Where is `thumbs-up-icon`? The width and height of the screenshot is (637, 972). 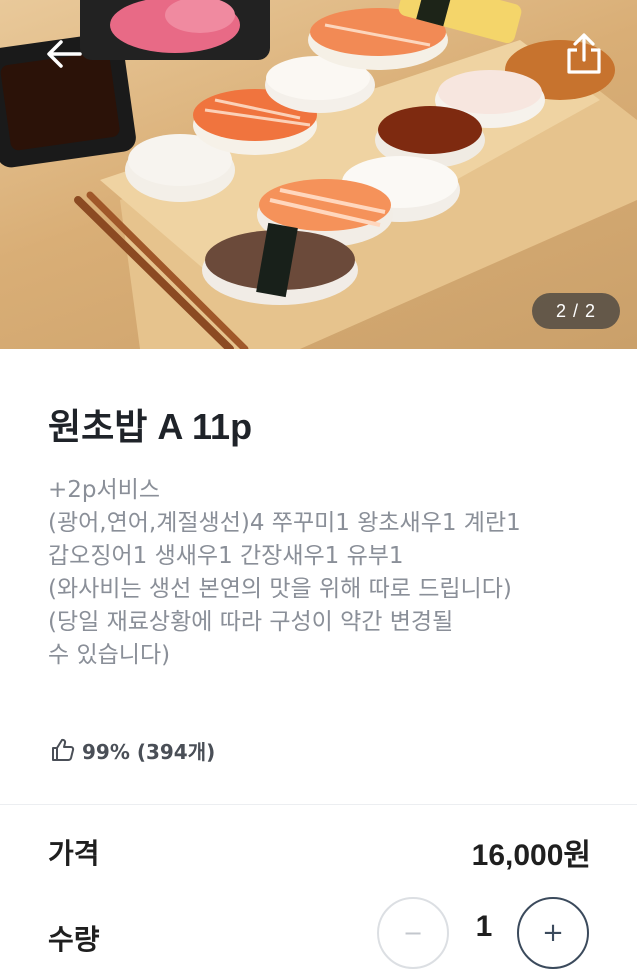 thumbs-up-icon is located at coordinates (63, 749).